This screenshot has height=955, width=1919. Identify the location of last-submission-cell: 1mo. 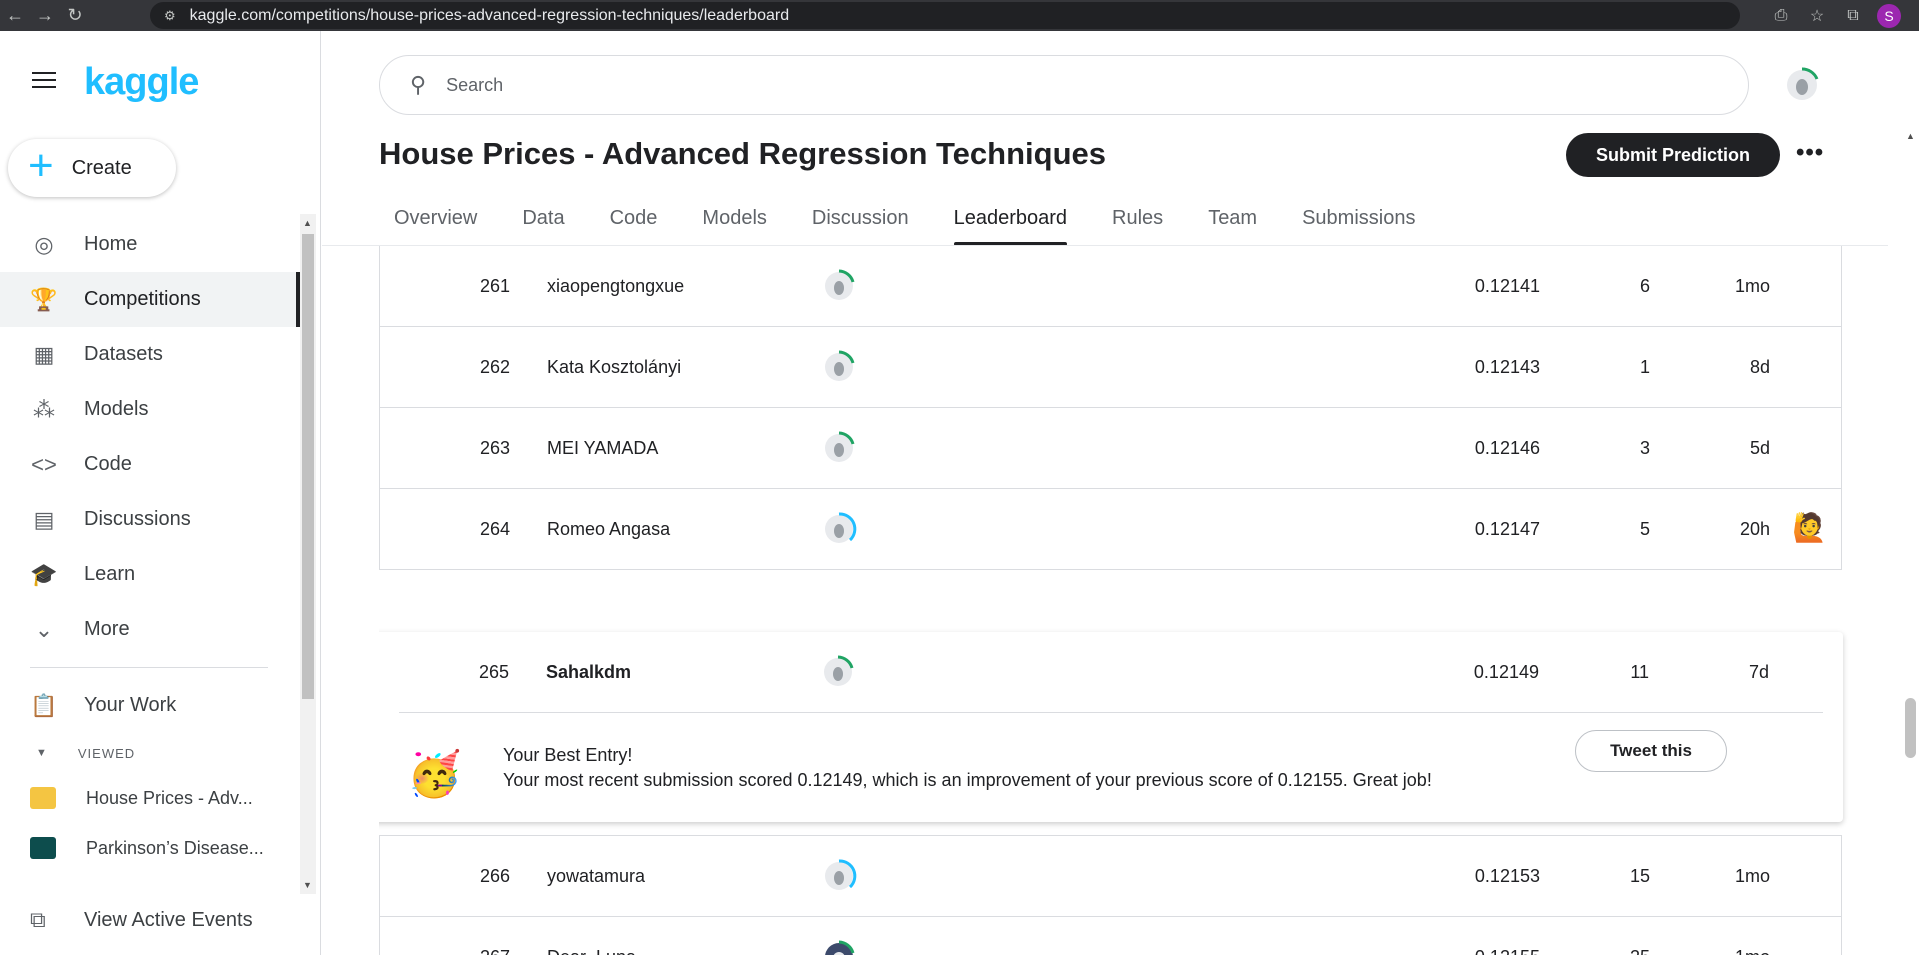
(1752, 286).